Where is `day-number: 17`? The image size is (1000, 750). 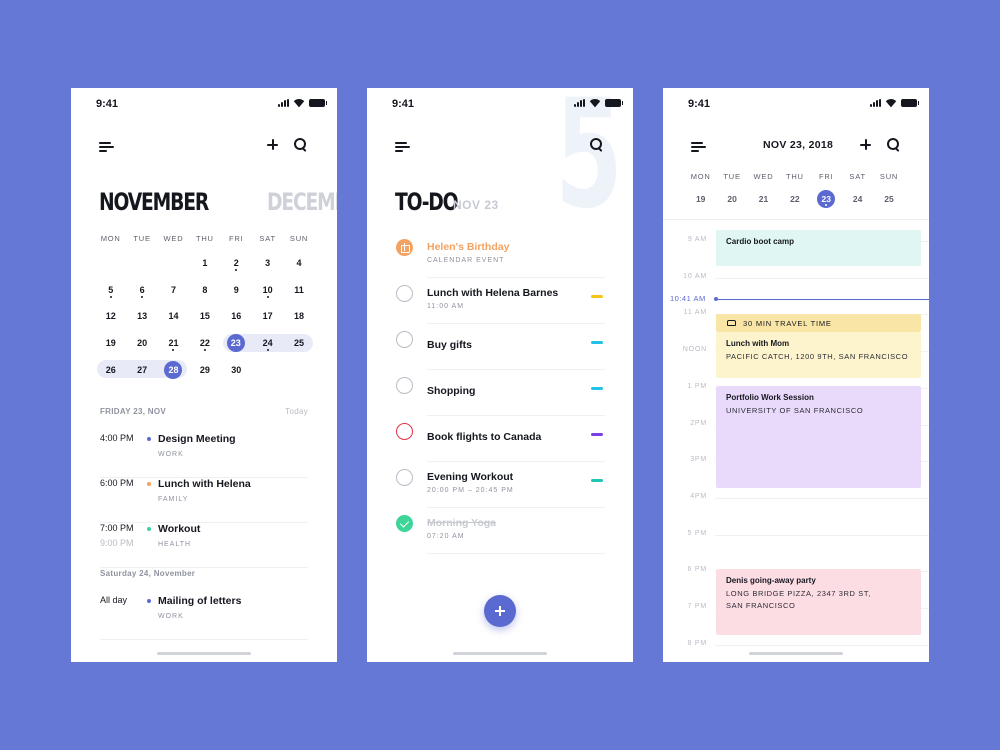
day-number: 17 is located at coordinates (267, 316).